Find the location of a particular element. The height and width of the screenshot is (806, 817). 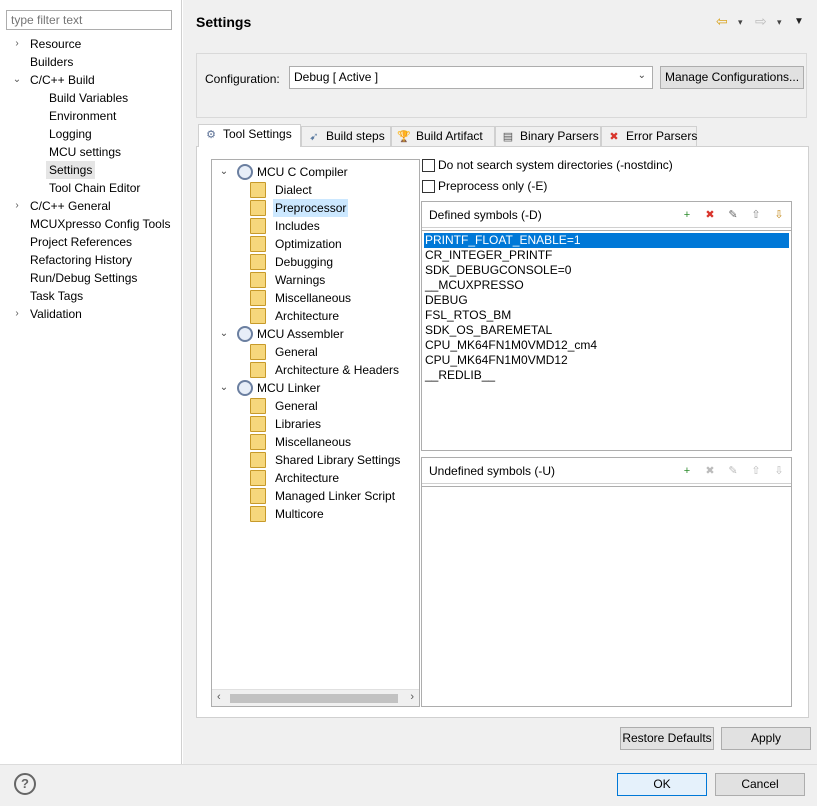

tree-node-label: Multicore is located at coordinates (299, 514).